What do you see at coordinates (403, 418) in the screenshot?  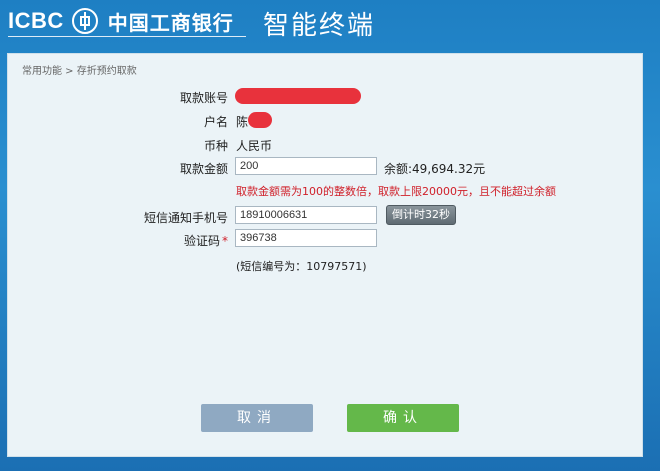 I see `confirm-button: 确认` at bounding box center [403, 418].